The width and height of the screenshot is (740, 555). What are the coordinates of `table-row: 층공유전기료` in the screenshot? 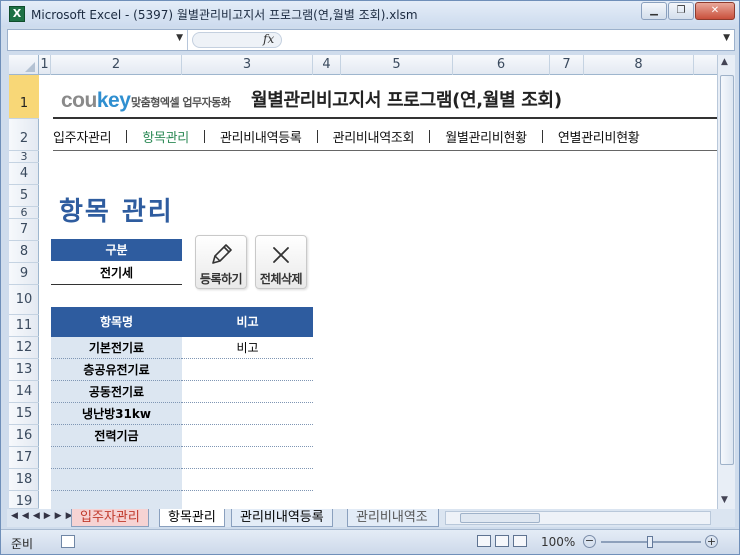 It's located at (182, 370).